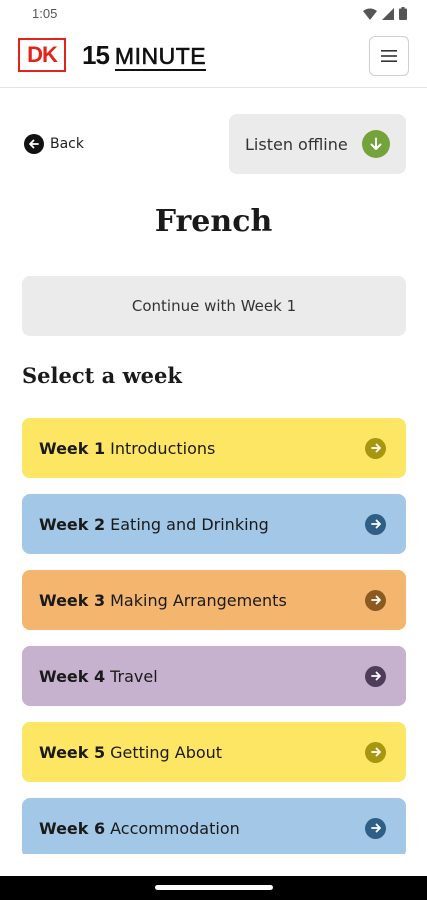  What do you see at coordinates (213, 58) in the screenshot?
I see `app-header: DK 15 MINUTE` at bounding box center [213, 58].